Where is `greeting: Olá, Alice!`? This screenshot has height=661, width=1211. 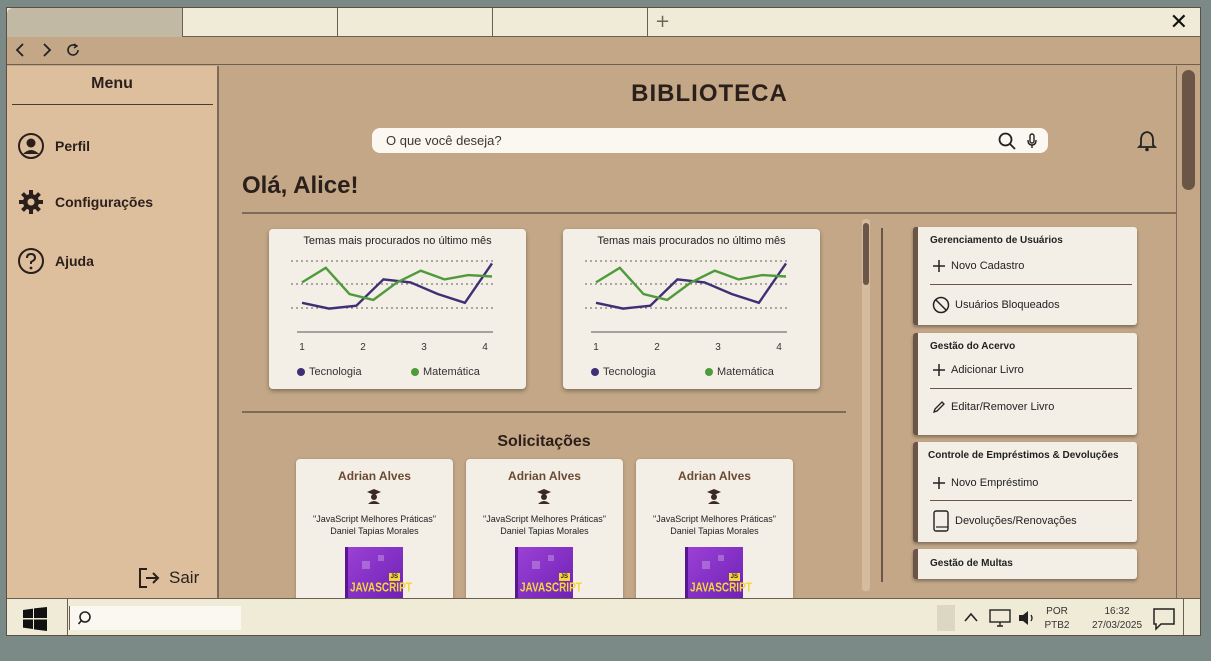 greeting: Olá, Alice! is located at coordinates (300, 185).